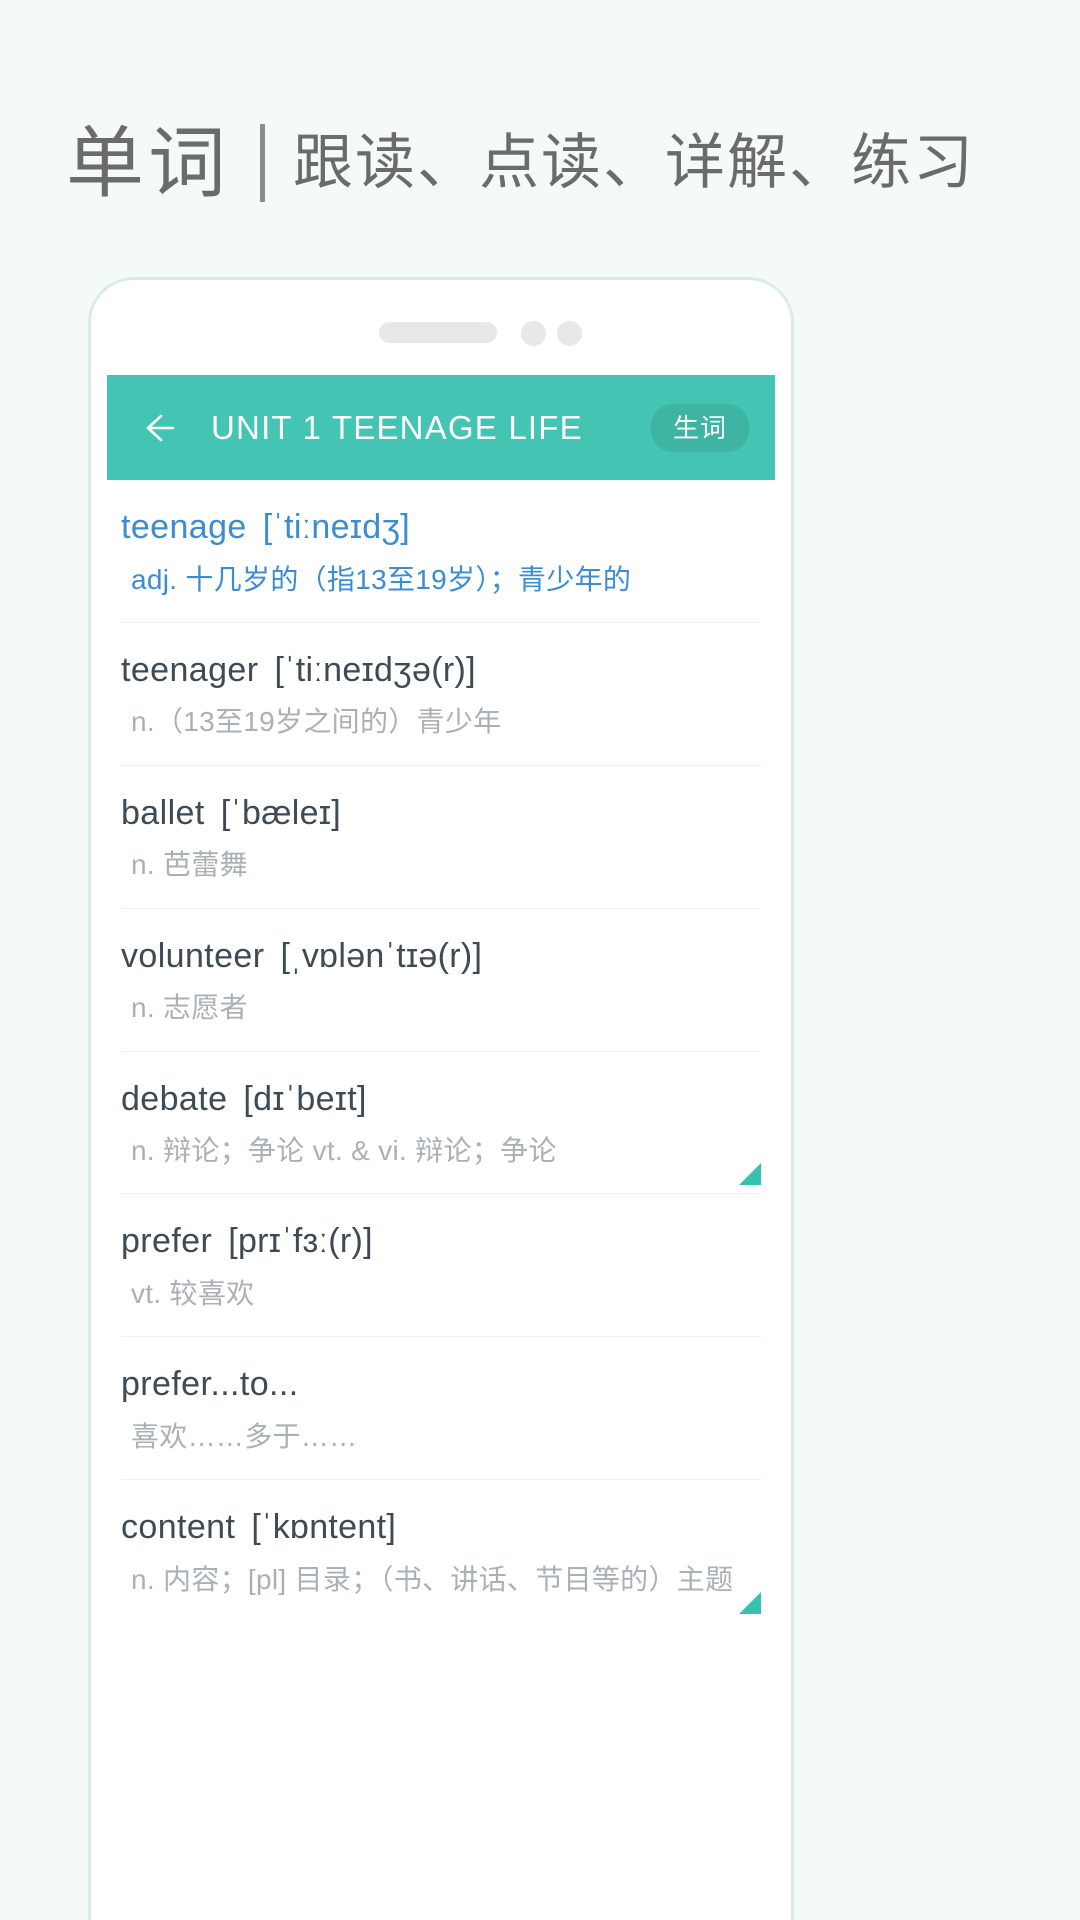 The width and height of the screenshot is (1080, 1920). Describe the element at coordinates (178, 1527) in the screenshot. I see `word-term: content` at that location.